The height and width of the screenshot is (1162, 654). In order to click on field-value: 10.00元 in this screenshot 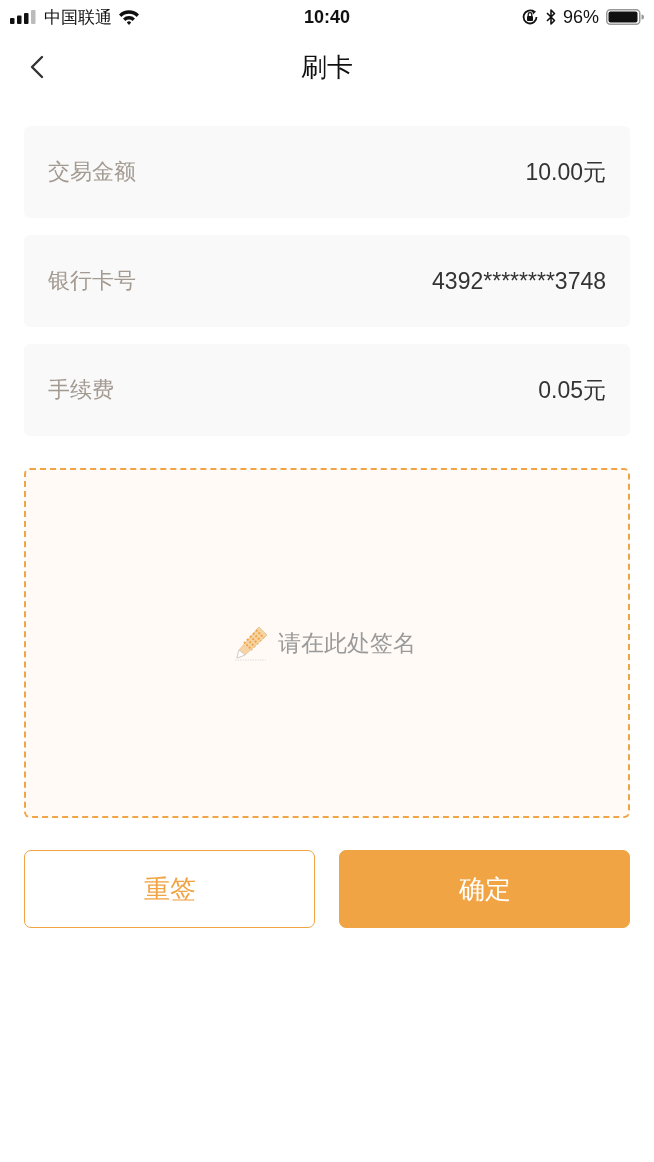, I will do `click(565, 172)`.